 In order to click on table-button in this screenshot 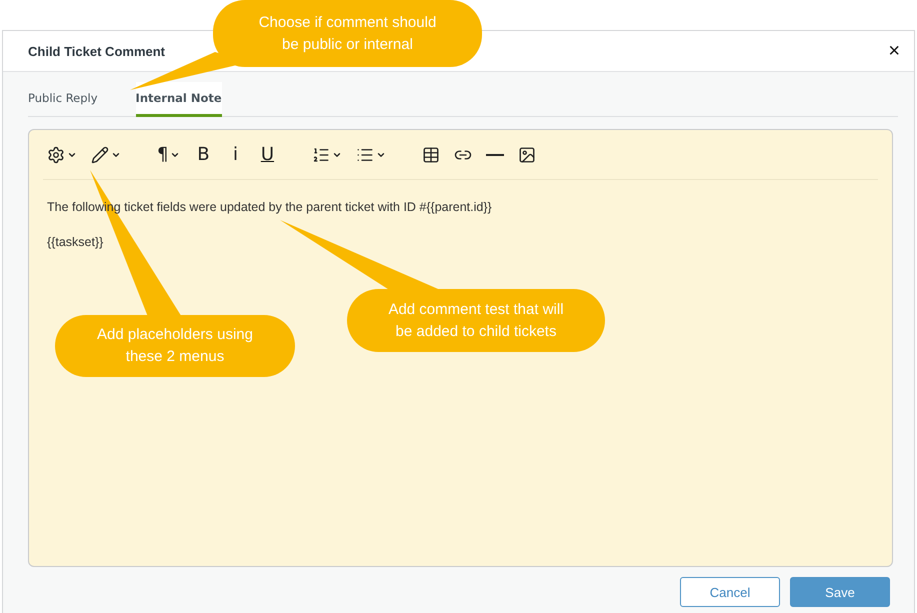, I will do `click(431, 155)`.